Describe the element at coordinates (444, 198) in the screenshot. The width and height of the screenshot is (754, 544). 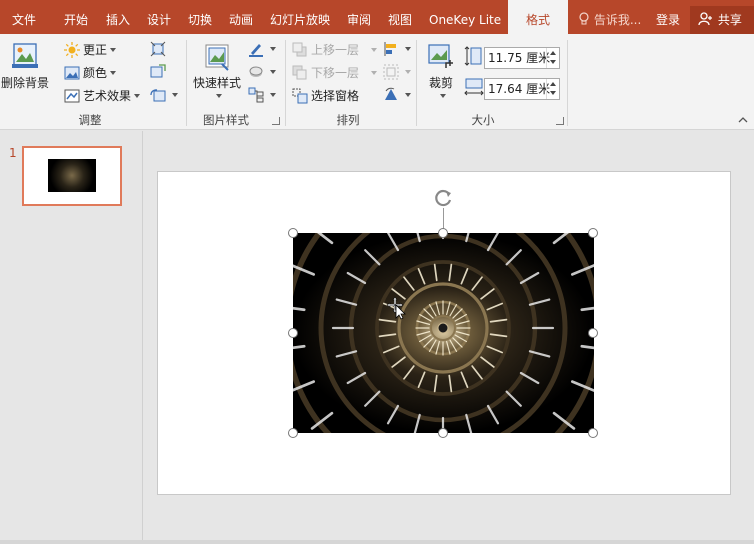
I see `rotate-handle-icon` at that location.